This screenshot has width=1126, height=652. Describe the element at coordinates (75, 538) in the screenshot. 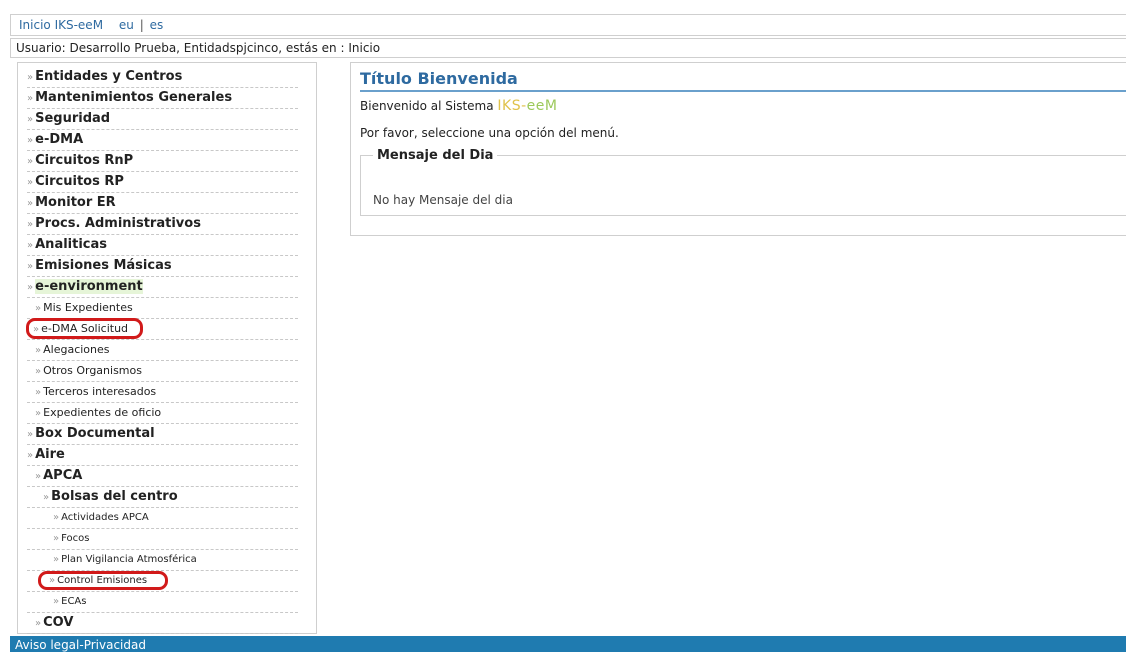

I see `menu-item-label: Focos` at that location.